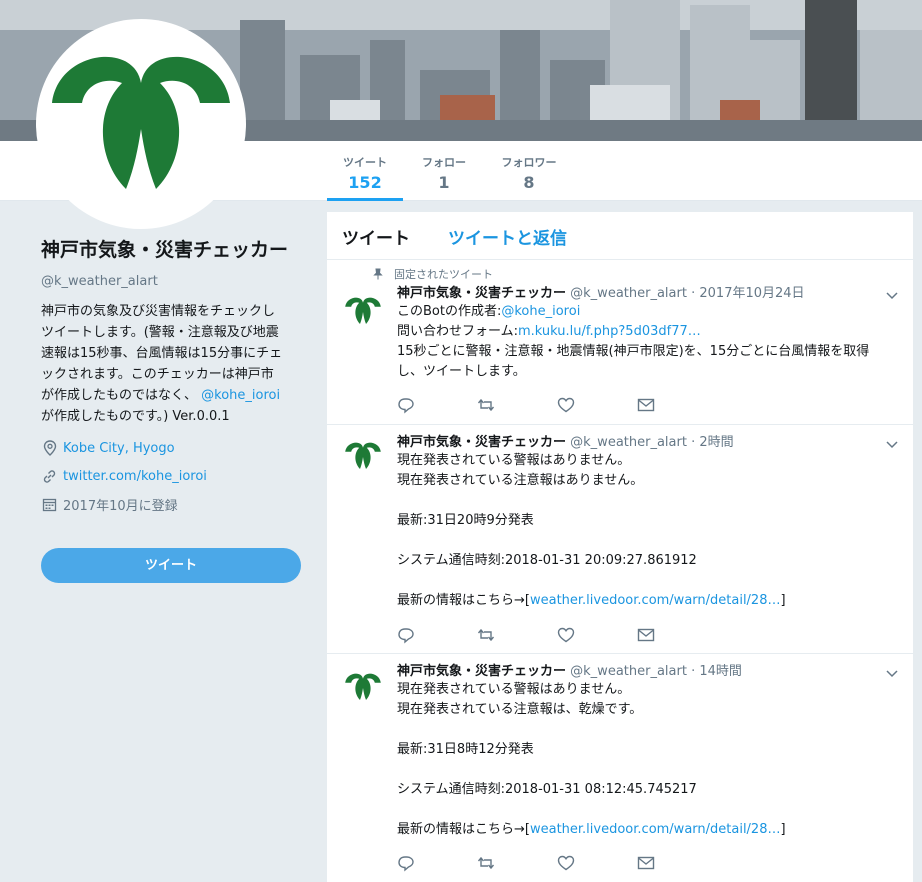  I want to click on bio-line: 神戸市の気象及び災害情報をチェックし, so click(158, 311).